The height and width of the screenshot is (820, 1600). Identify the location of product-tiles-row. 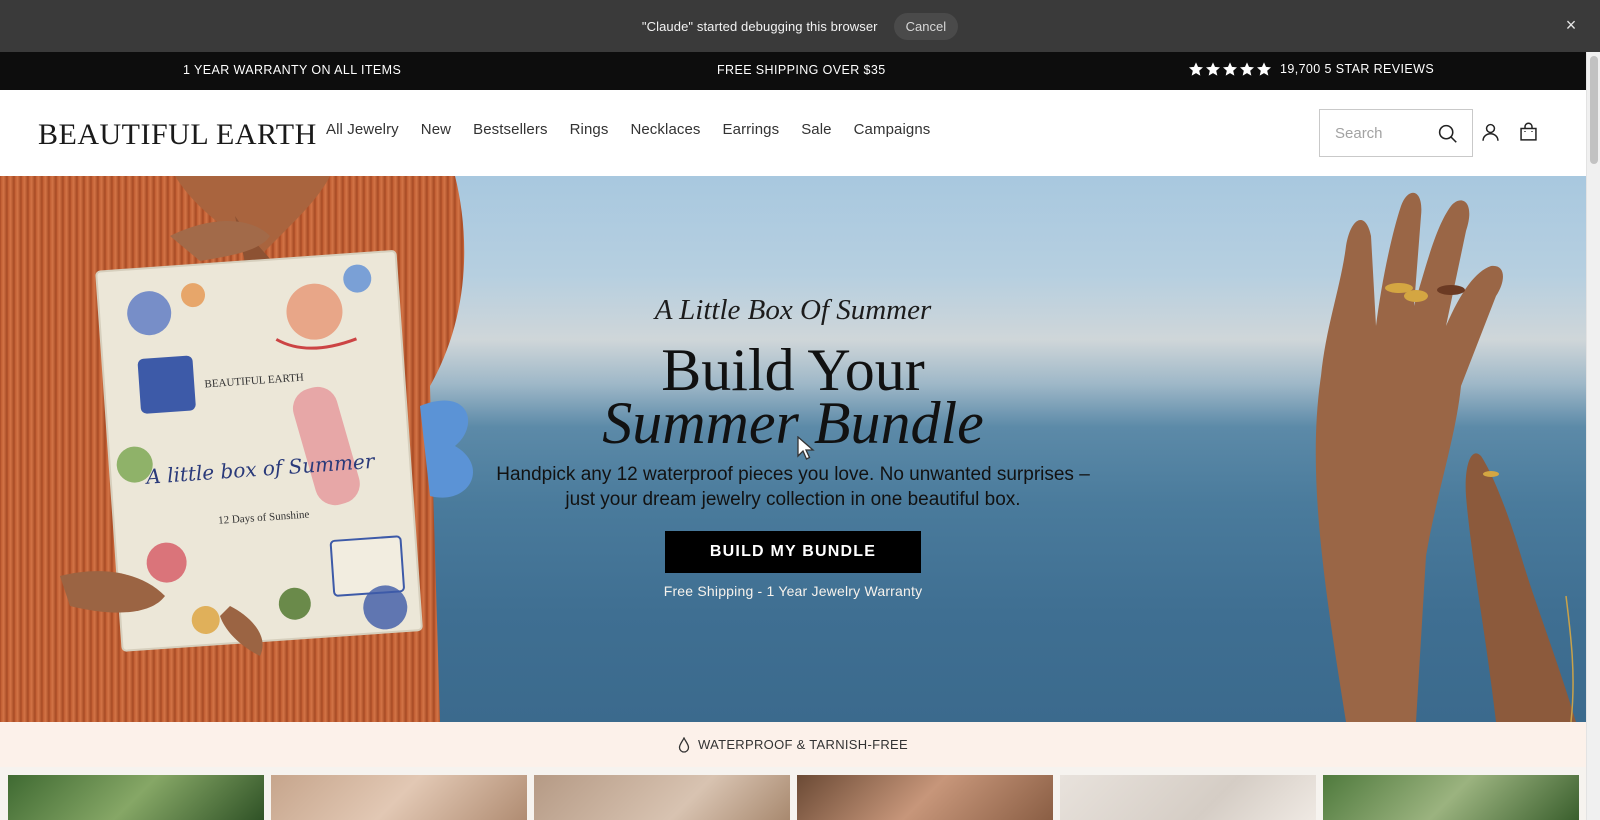
(793, 793).